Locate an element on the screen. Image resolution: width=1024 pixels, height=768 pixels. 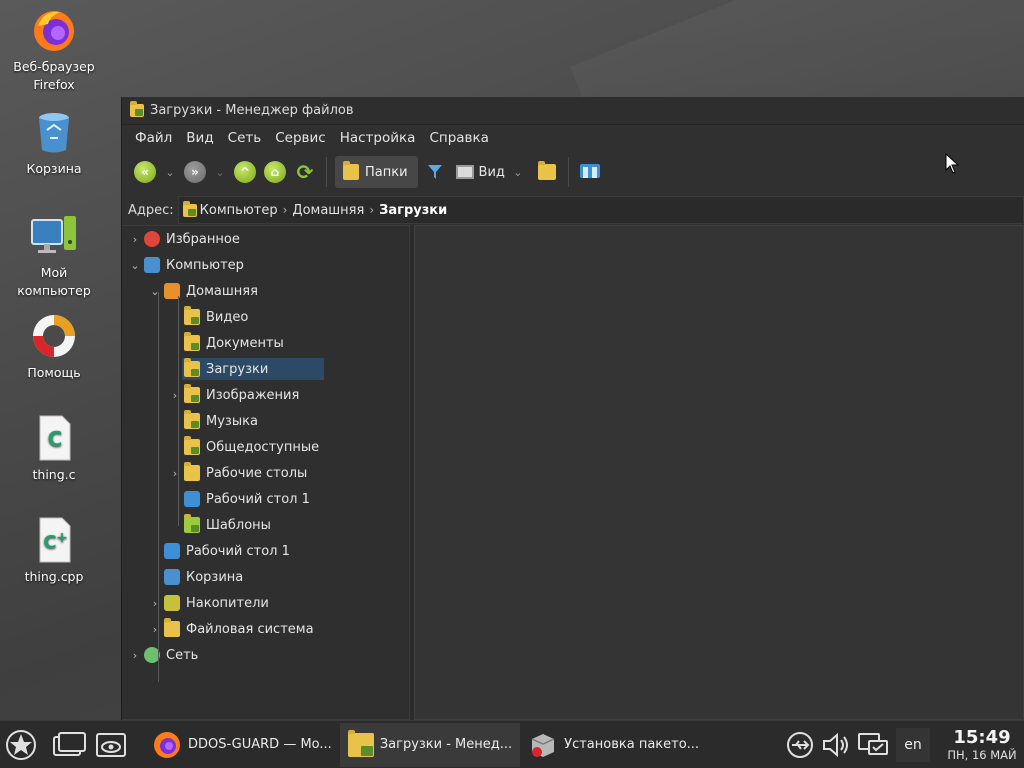
tree-item: Документы is located at coordinates (254, 343).